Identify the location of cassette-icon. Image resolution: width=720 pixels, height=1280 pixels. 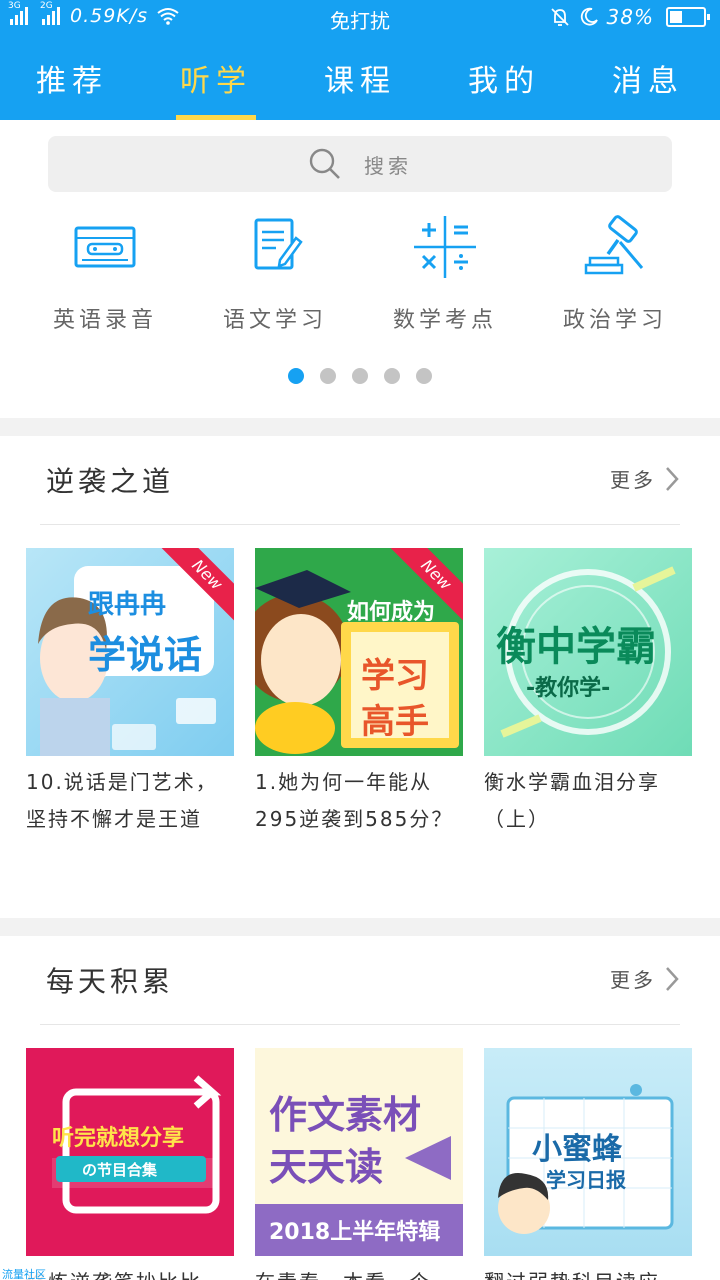
(105, 247).